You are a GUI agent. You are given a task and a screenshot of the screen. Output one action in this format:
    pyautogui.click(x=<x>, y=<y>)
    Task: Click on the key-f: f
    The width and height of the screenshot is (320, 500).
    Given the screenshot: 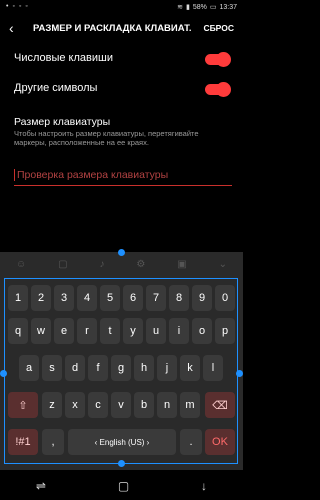 What is the action you would take?
    pyautogui.click(x=98, y=368)
    